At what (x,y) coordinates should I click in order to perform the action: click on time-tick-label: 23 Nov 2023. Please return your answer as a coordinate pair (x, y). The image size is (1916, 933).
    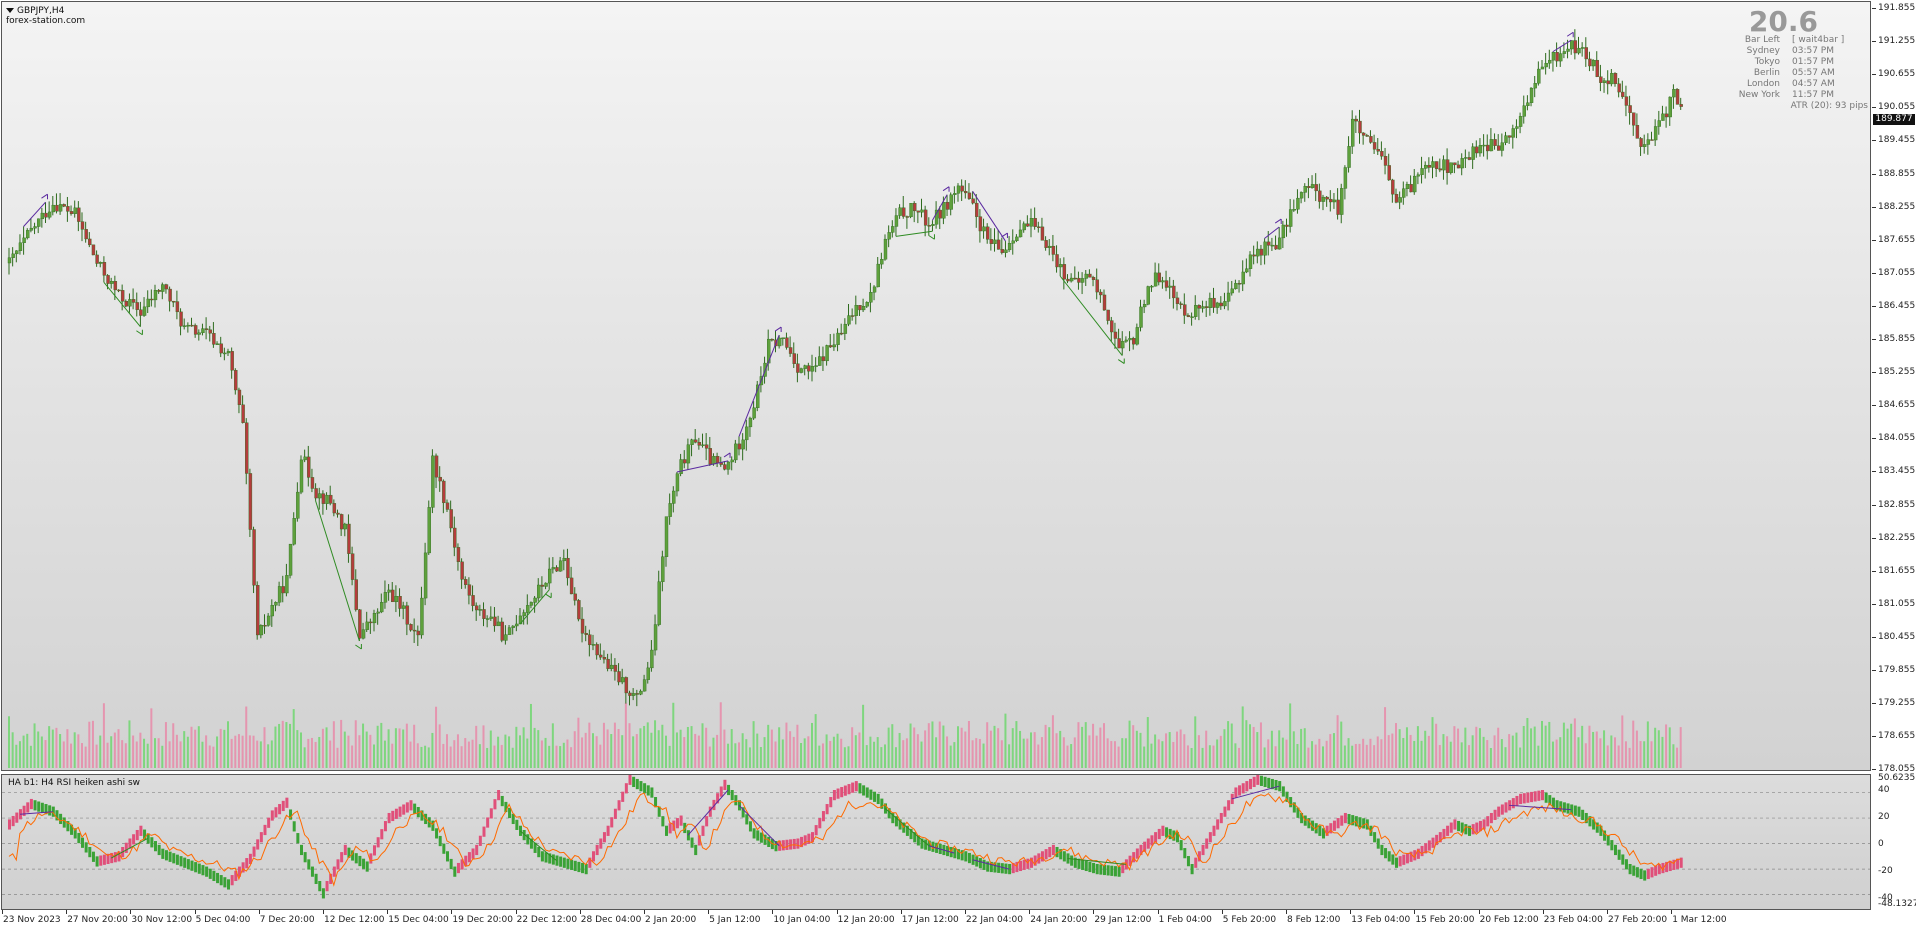
    Looking at the image, I should click on (32, 920).